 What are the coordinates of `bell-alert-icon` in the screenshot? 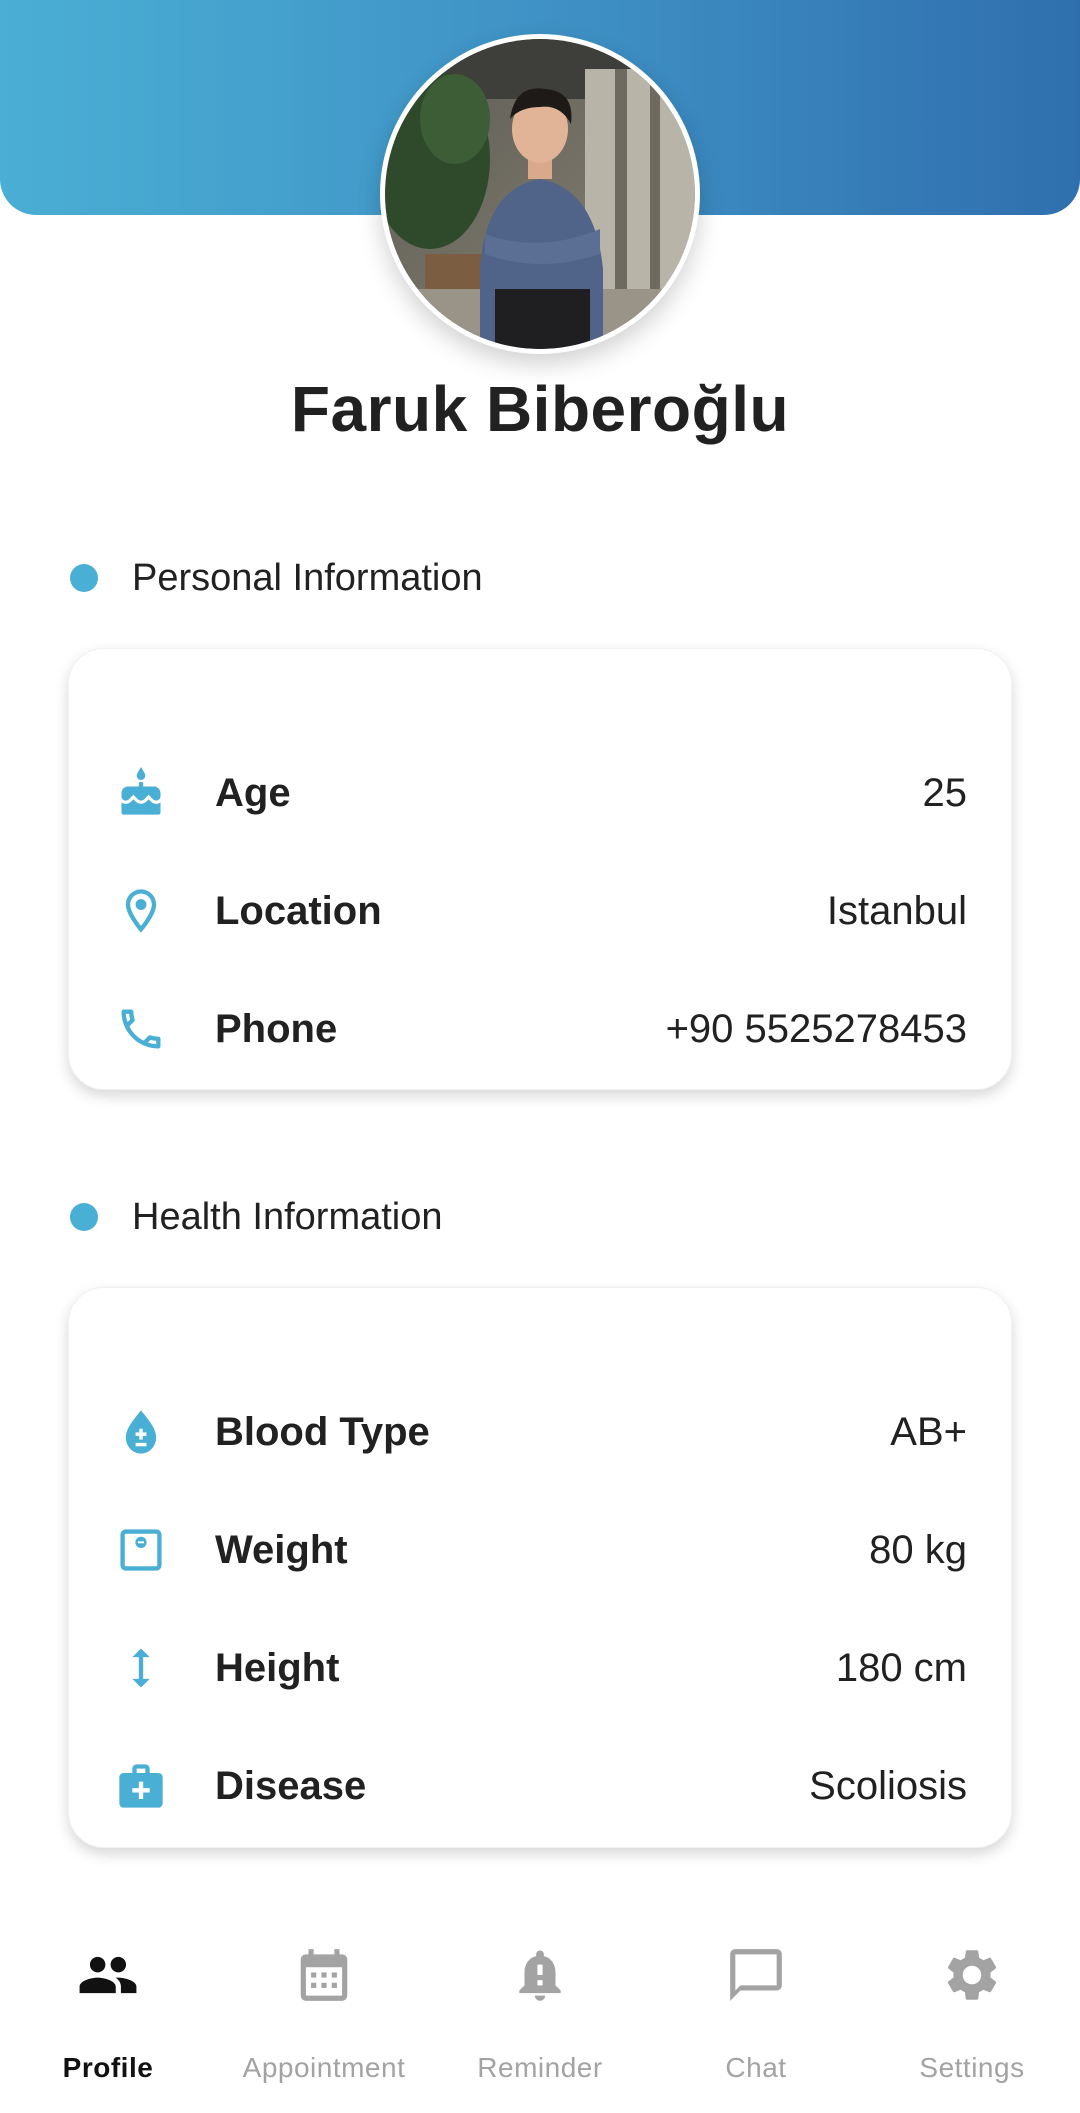 It's located at (540, 1975).